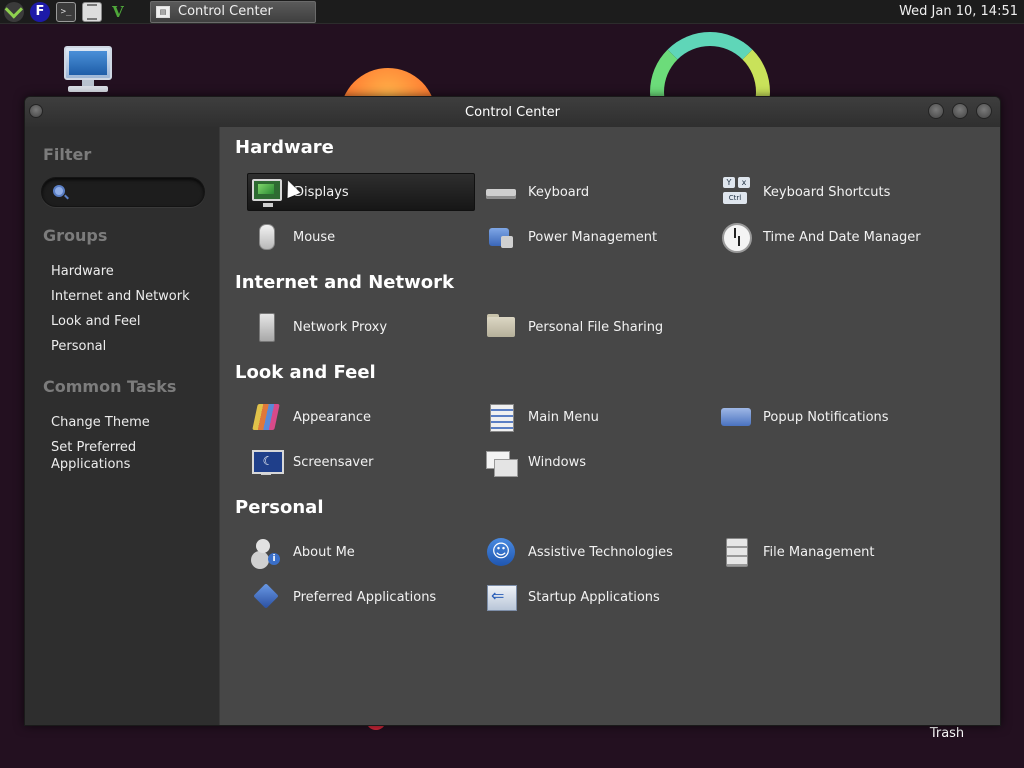  Describe the element at coordinates (40, 11) in the screenshot. I see `browser-launcher-icon: F` at that location.